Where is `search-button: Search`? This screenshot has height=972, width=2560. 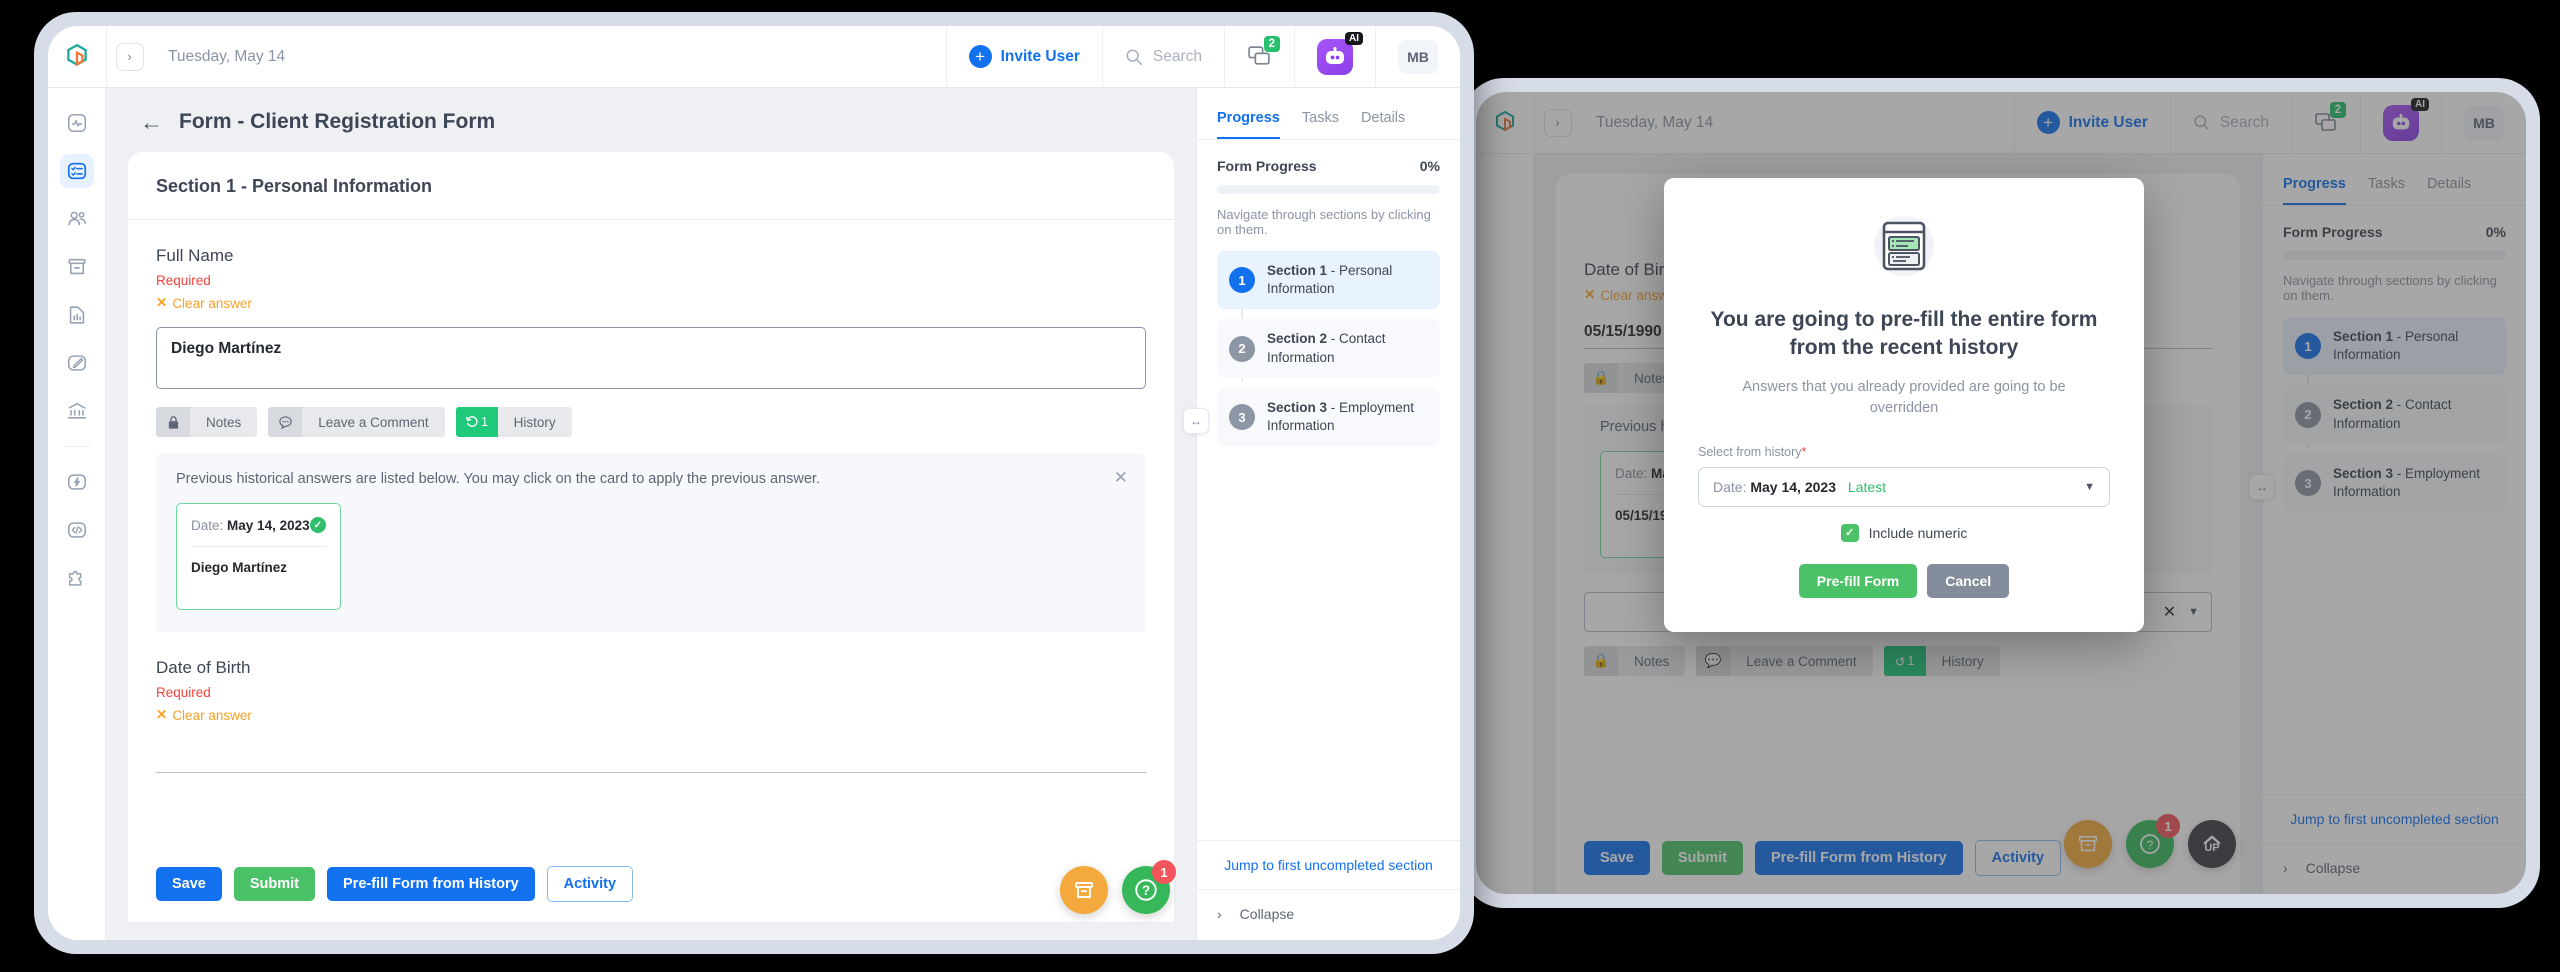
search-button: Search is located at coordinates (1162, 56).